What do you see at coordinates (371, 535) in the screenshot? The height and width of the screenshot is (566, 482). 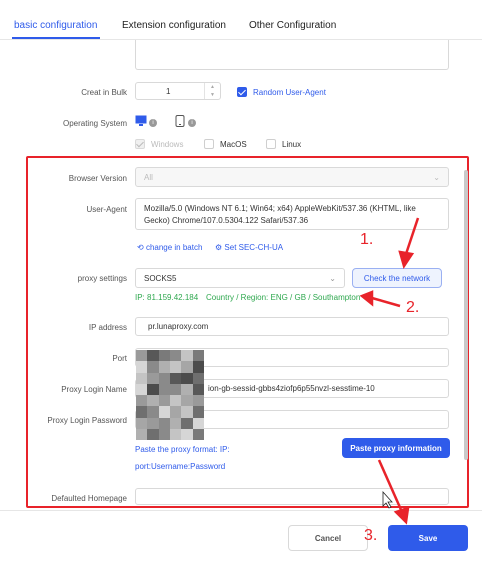 I see `annotation-3: 3.` at bounding box center [371, 535].